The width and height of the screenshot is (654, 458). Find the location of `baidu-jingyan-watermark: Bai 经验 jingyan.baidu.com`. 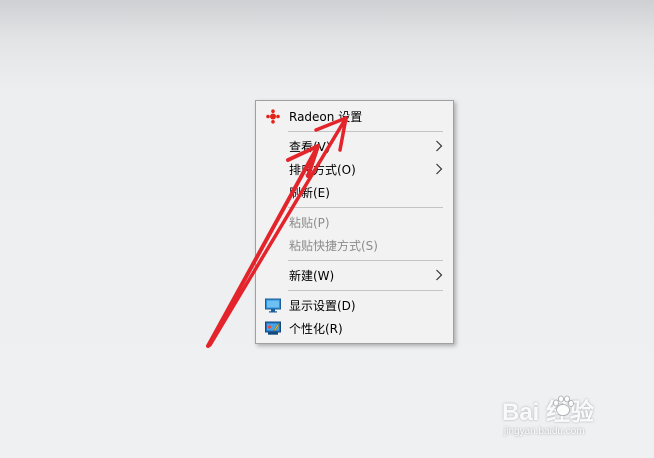

baidu-jingyan-watermark: Bai 经验 jingyan.baidu.com is located at coordinates (572, 419).